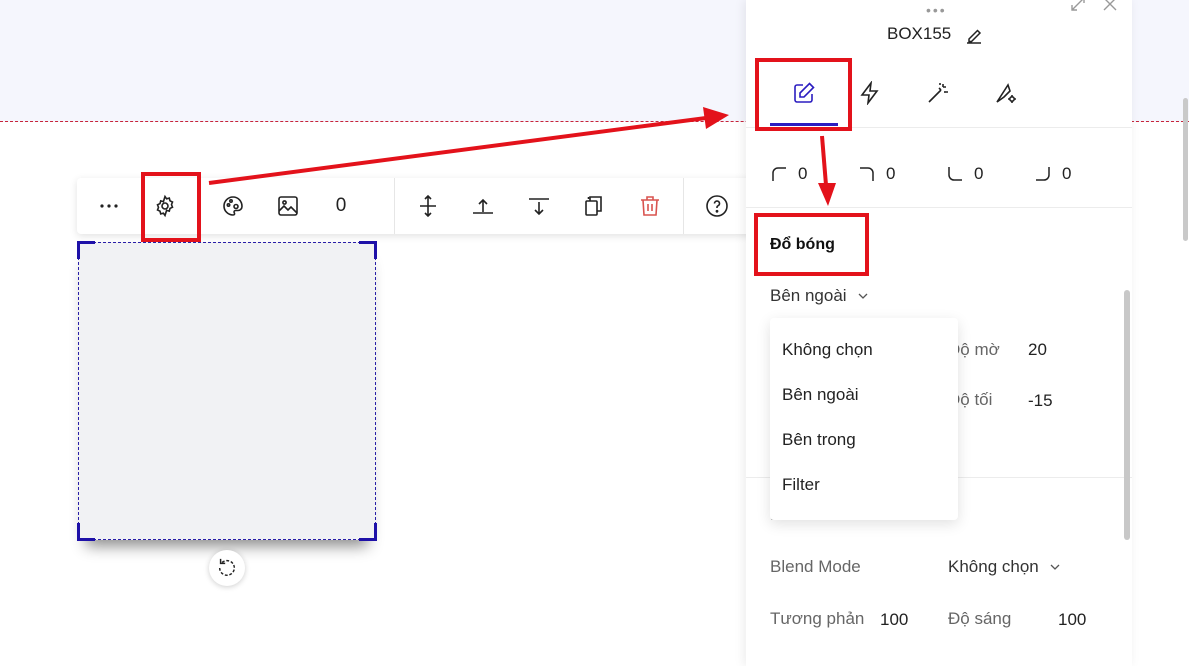 This screenshot has width=1189, height=666. Describe the element at coordinates (820, 395) in the screenshot. I see `dropdown-option: Bên ngoài` at that location.